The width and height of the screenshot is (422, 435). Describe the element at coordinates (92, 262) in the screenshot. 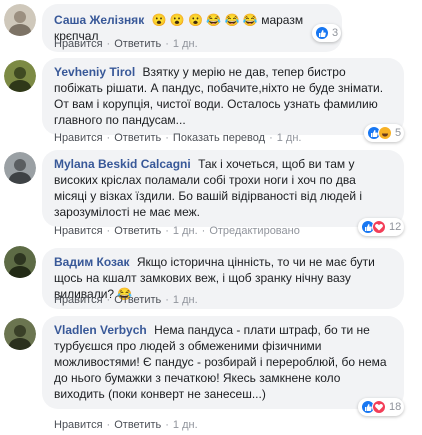

I see `comment-author: Вадим Козак` at that location.